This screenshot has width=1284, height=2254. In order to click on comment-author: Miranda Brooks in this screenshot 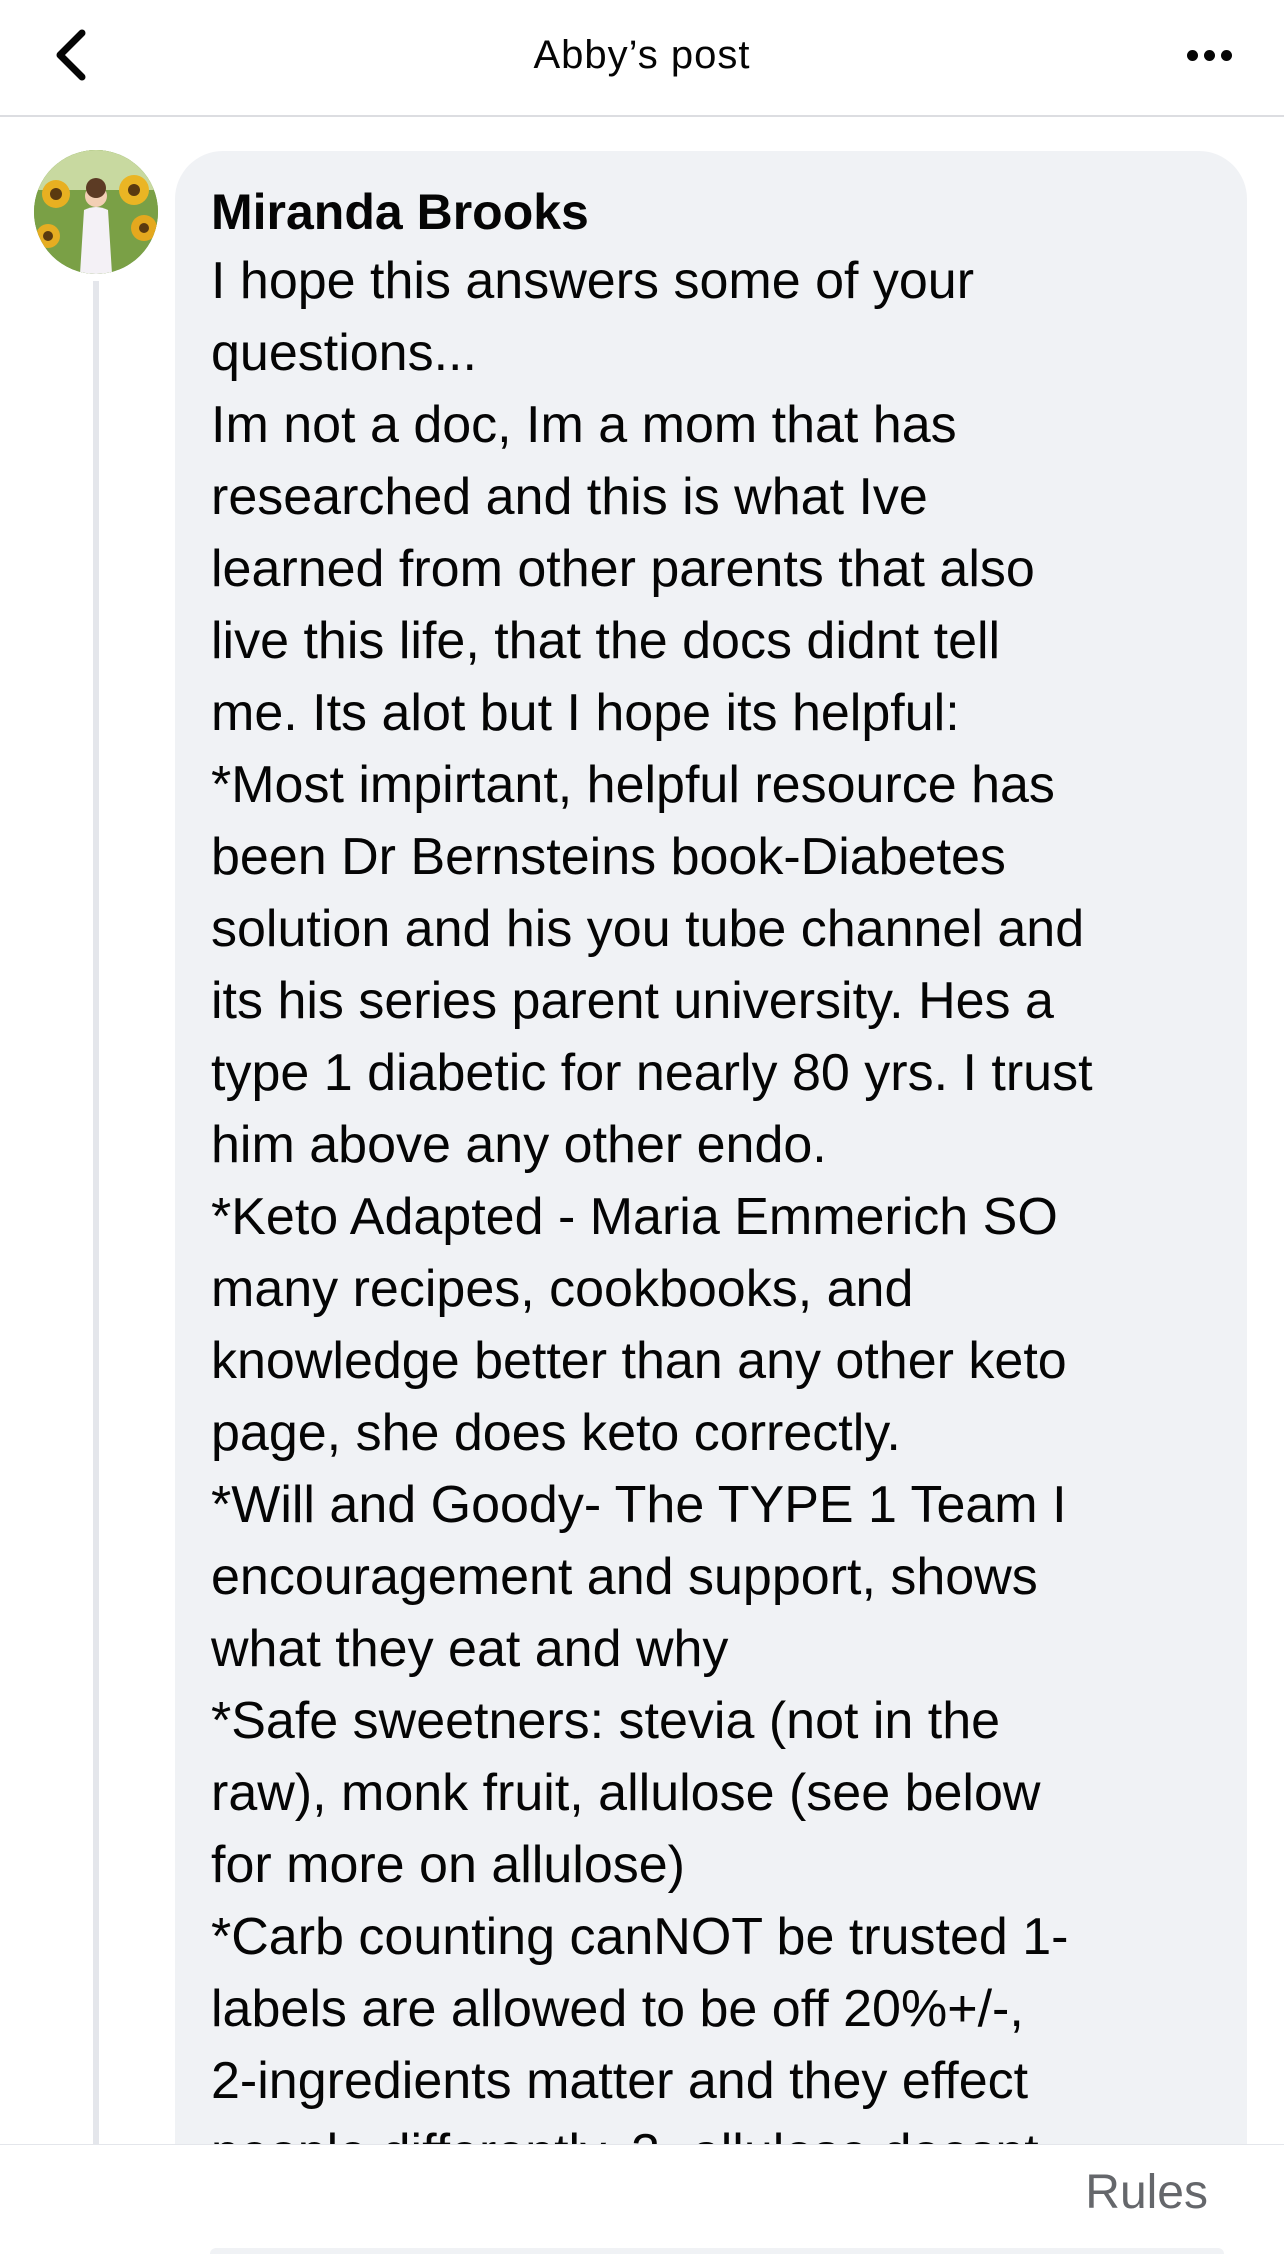, I will do `click(711, 212)`.